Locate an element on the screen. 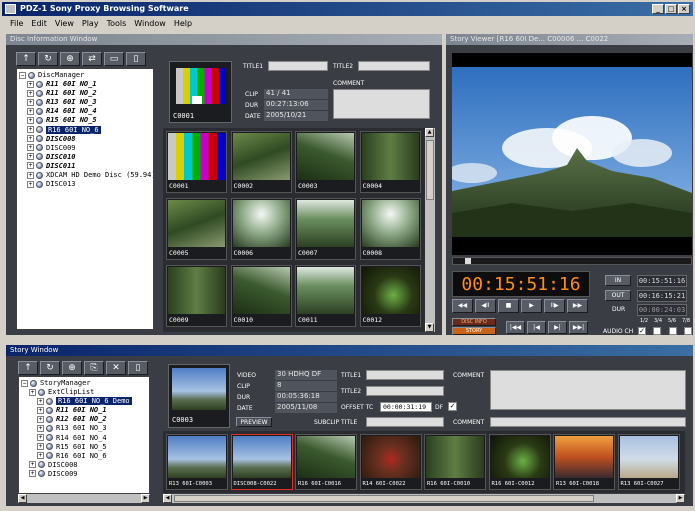 The image size is (695, 511). disc-title1-field is located at coordinates (298, 66).